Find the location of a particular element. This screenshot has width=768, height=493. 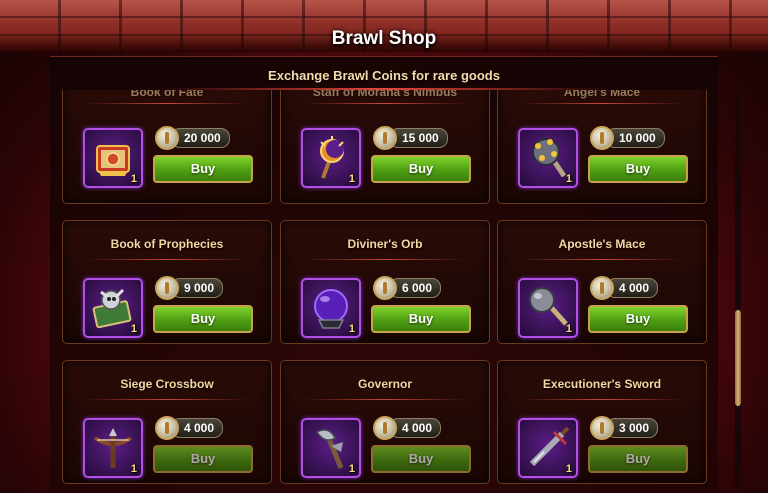

sword-icon is located at coordinates (549, 446).